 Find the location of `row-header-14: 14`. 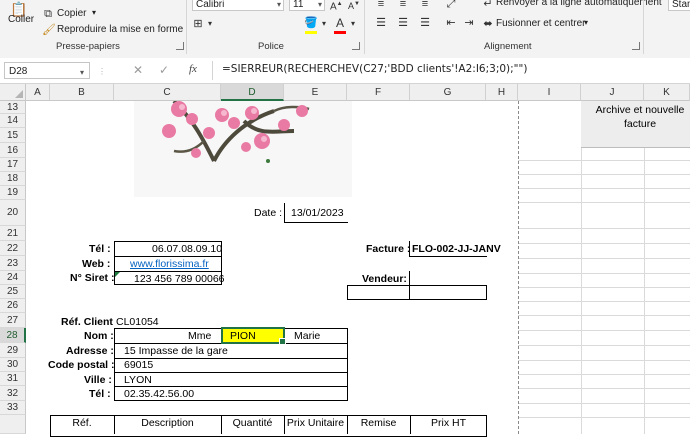

row-header-14: 14 is located at coordinates (13, 121).